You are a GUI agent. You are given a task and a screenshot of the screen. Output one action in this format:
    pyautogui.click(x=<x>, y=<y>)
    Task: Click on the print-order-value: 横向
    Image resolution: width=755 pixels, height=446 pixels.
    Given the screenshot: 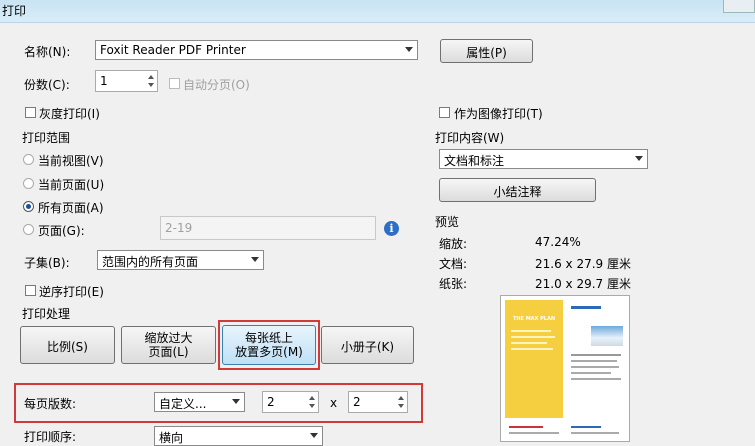 What is the action you would take?
    pyautogui.click(x=171, y=438)
    